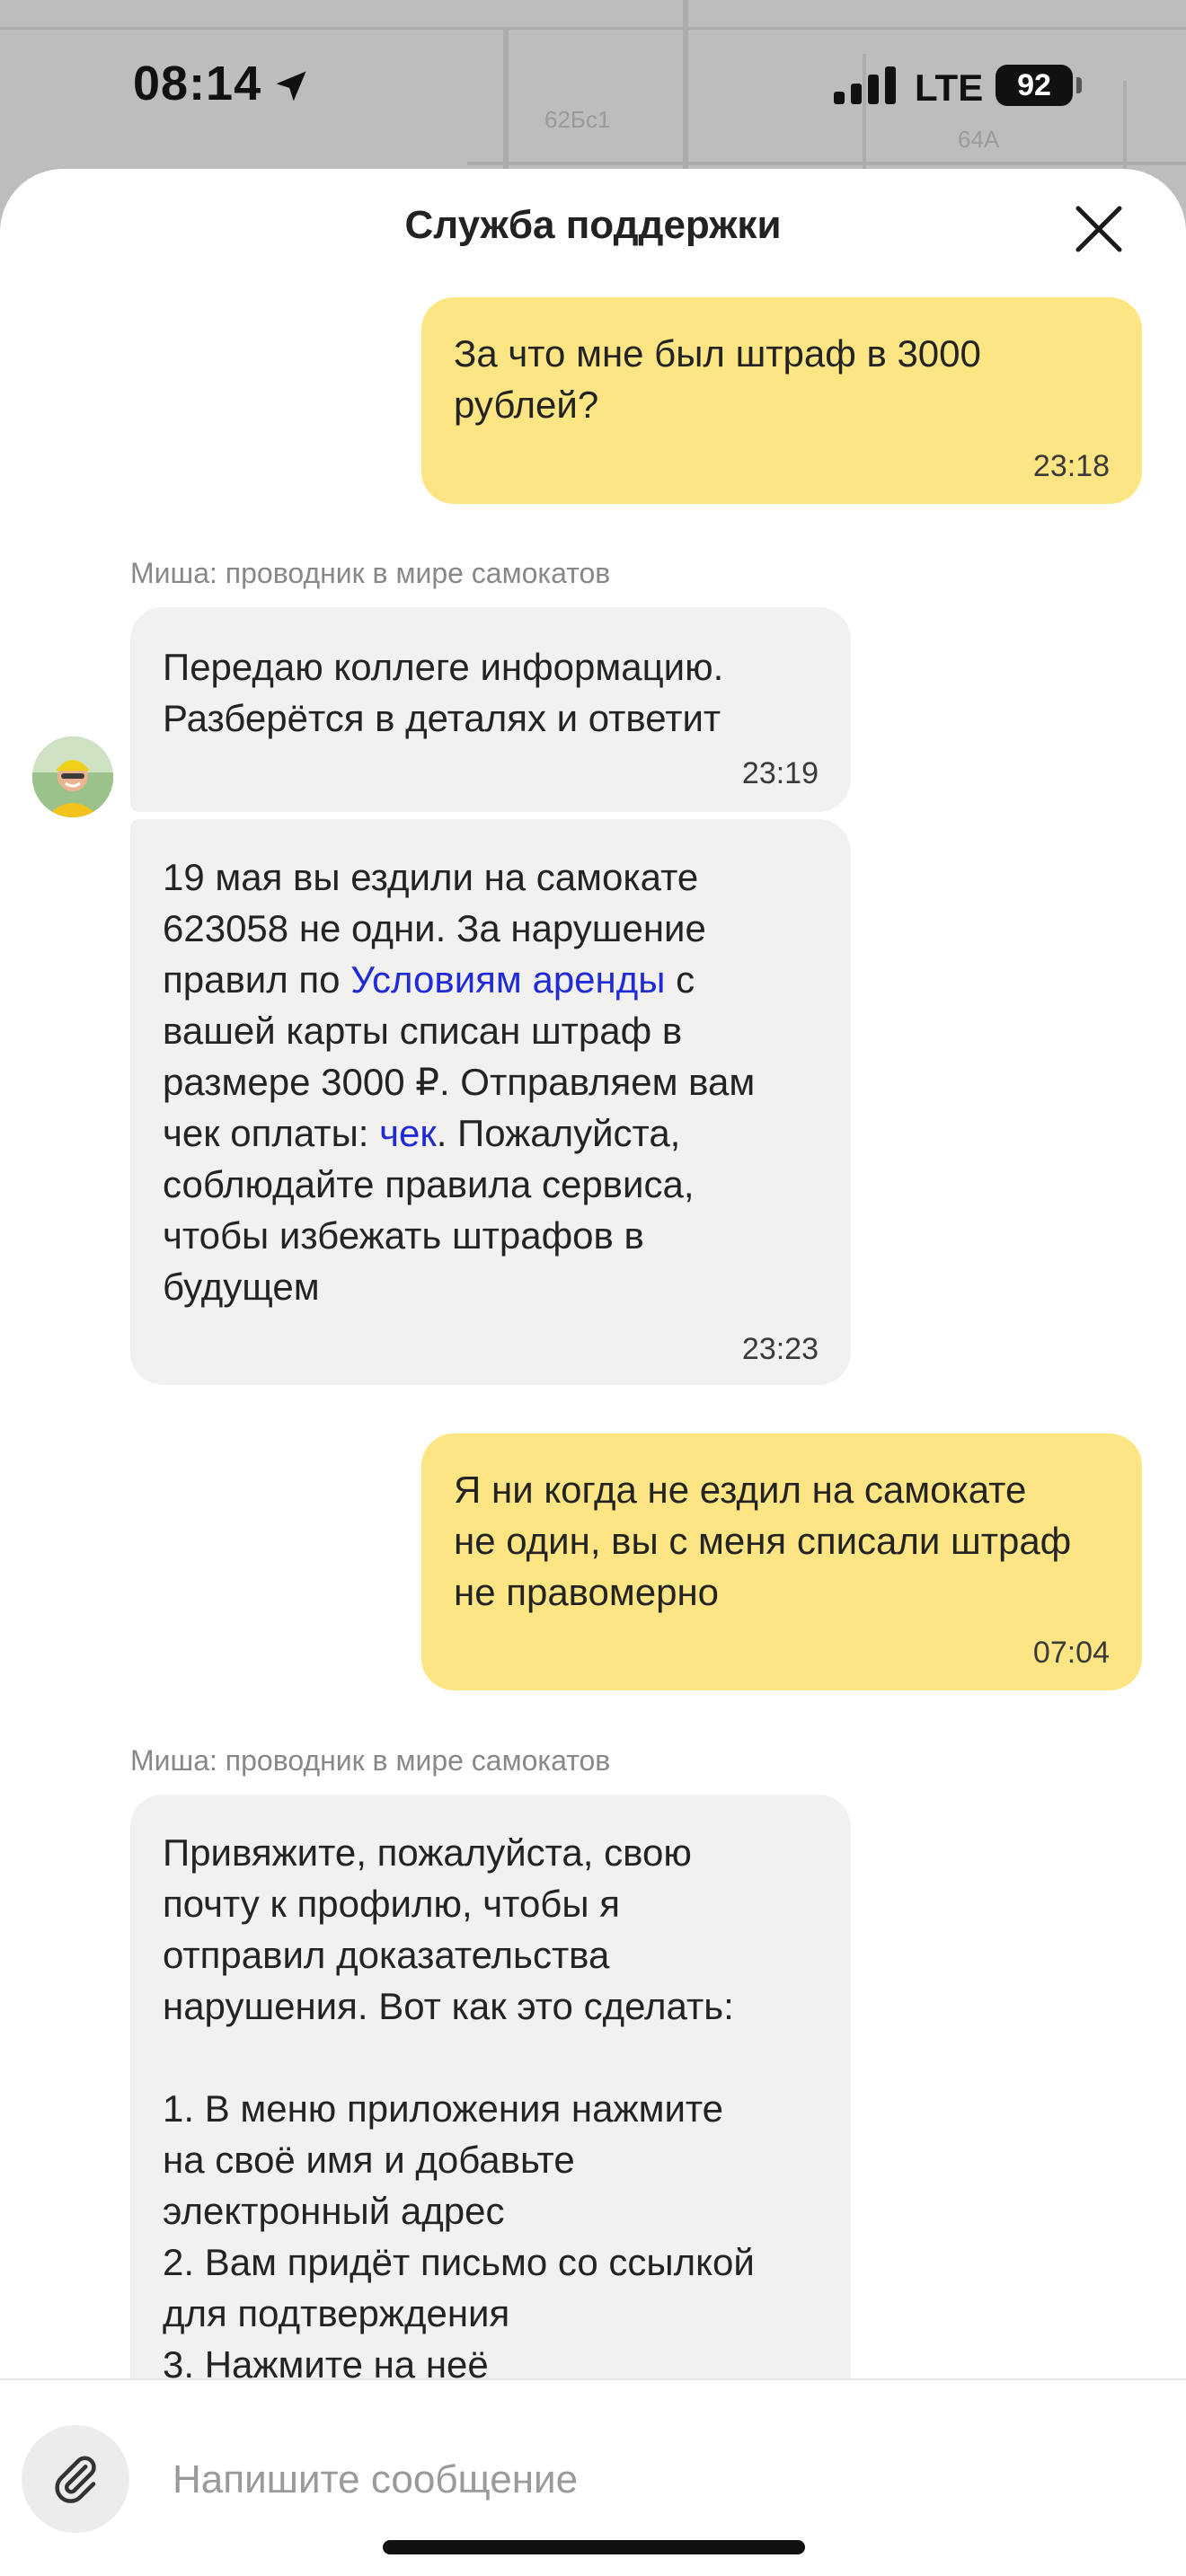 The width and height of the screenshot is (1186, 2576). I want to click on battery-level: 92, so click(1034, 84).